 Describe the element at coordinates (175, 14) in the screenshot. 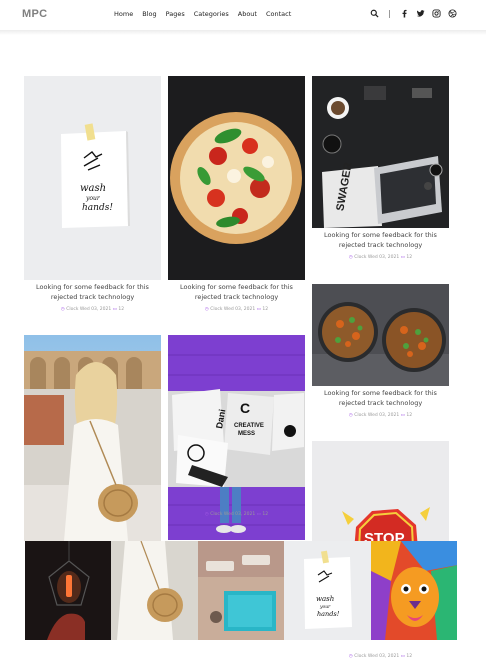

I see `nav-pages: Pages` at that location.